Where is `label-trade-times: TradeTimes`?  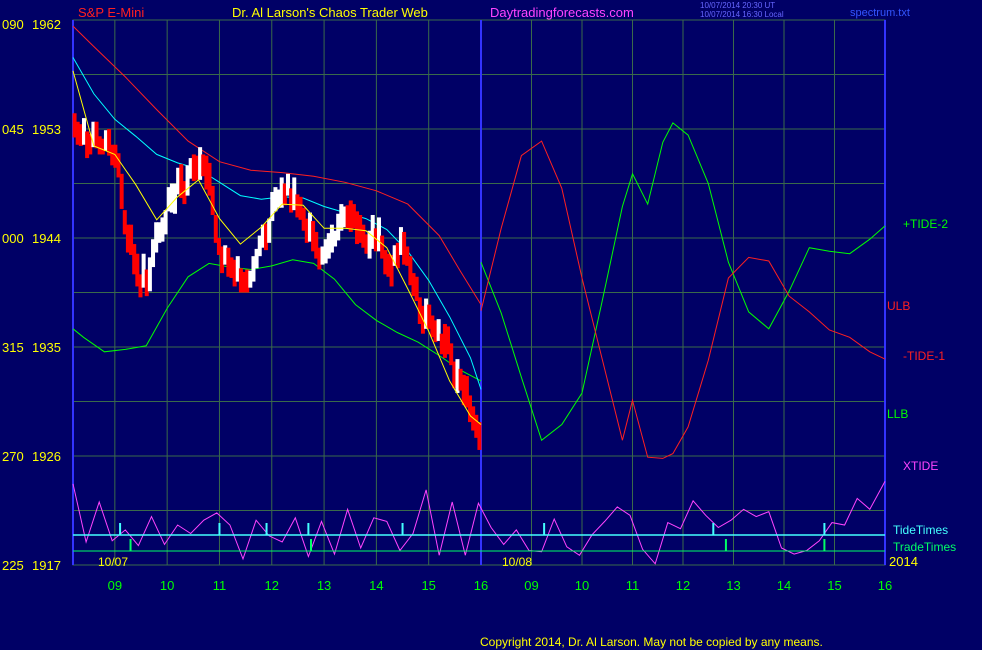 label-trade-times: TradeTimes is located at coordinates (924, 547).